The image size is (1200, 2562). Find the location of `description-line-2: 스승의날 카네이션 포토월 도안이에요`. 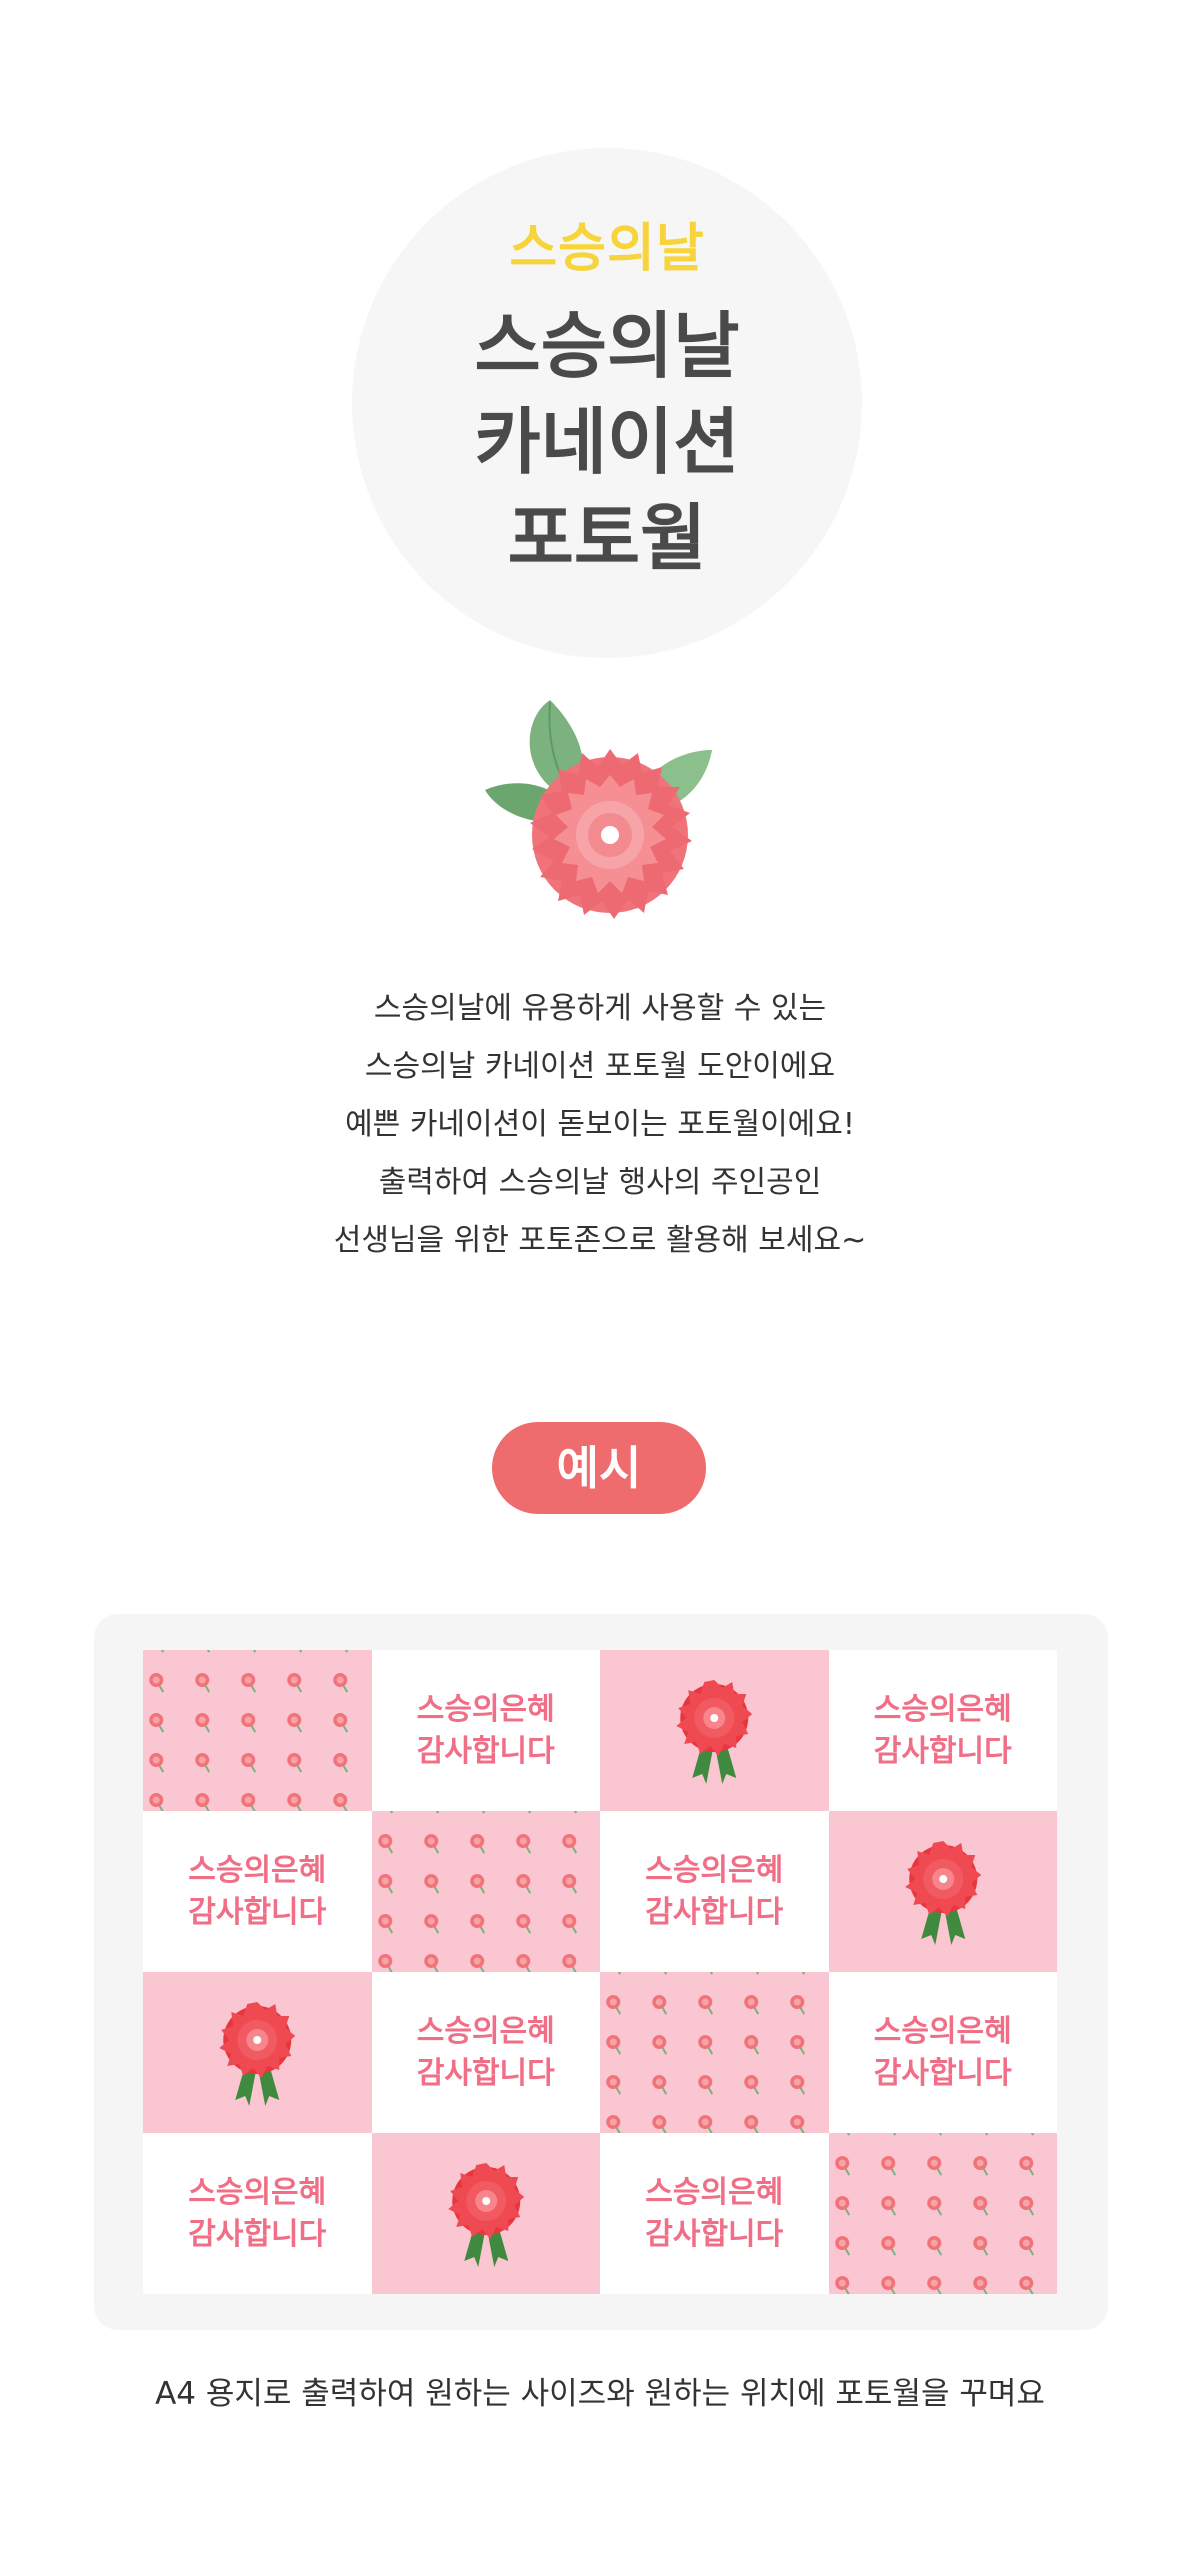

description-line-2: 스승의날 카네이션 포토월 도안이에요 is located at coordinates (600, 1066).